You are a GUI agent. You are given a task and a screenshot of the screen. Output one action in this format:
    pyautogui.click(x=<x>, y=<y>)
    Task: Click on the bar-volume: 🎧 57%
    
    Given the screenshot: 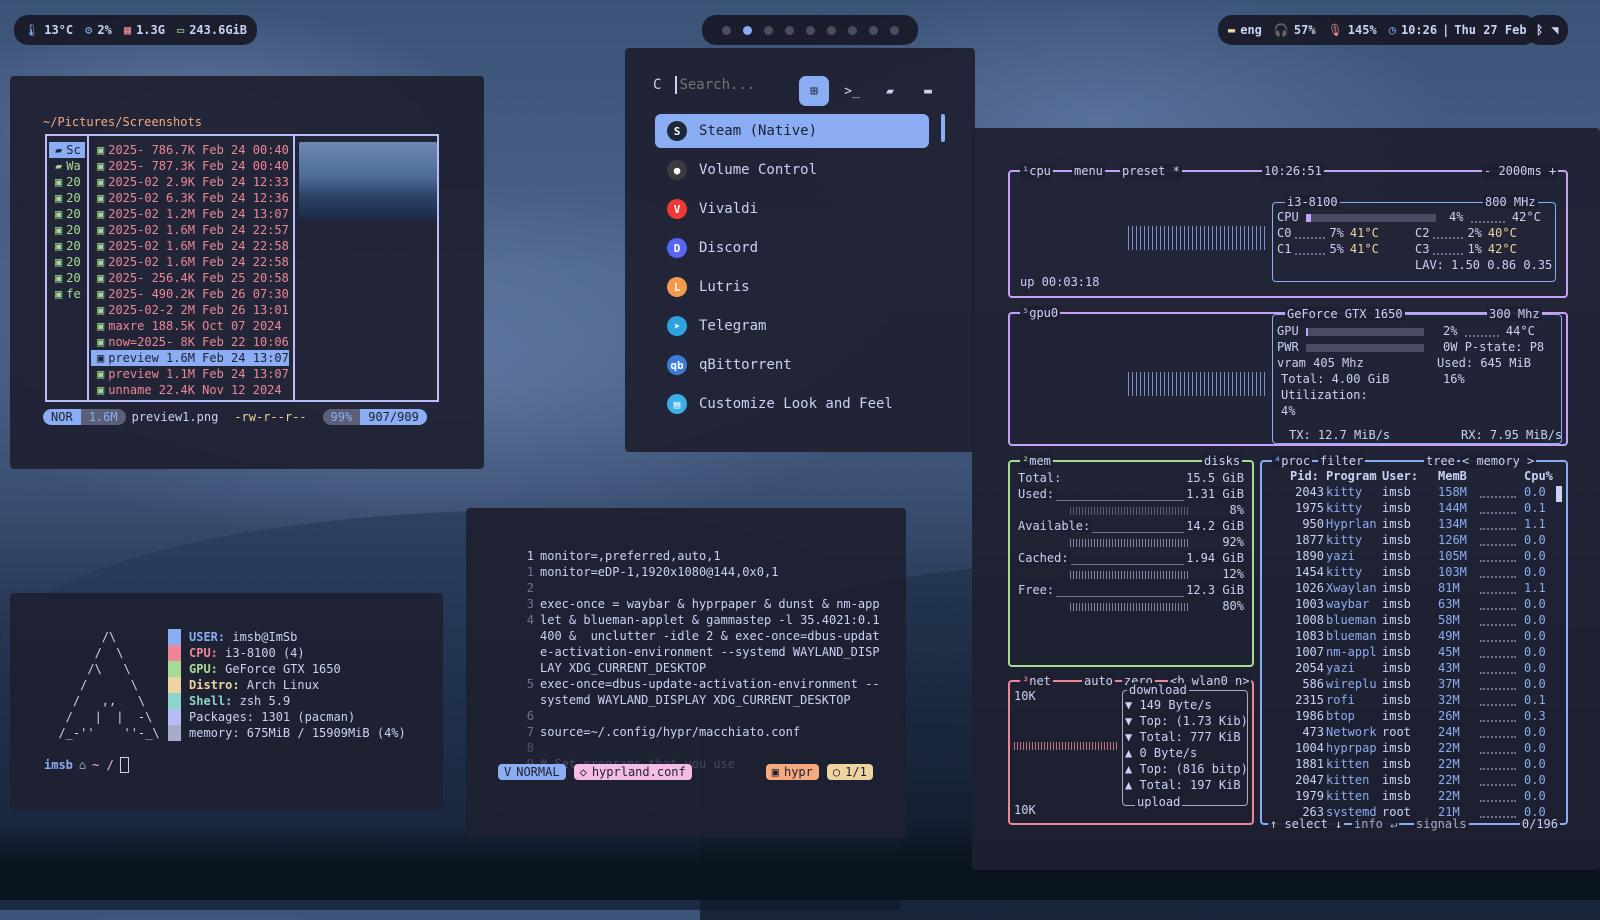 What is the action you would take?
    pyautogui.click(x=1295, y=30)
    